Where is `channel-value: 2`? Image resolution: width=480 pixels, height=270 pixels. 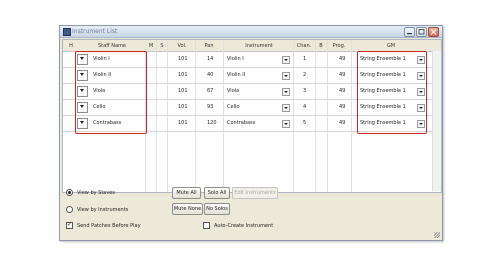 channel-value: 2 is located at coordinates (304, 75).